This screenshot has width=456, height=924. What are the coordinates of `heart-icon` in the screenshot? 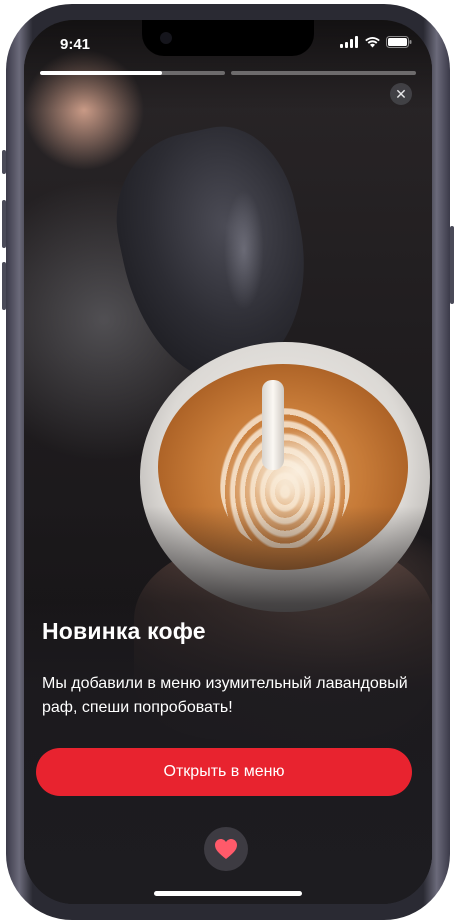 It's located at (226, 849).